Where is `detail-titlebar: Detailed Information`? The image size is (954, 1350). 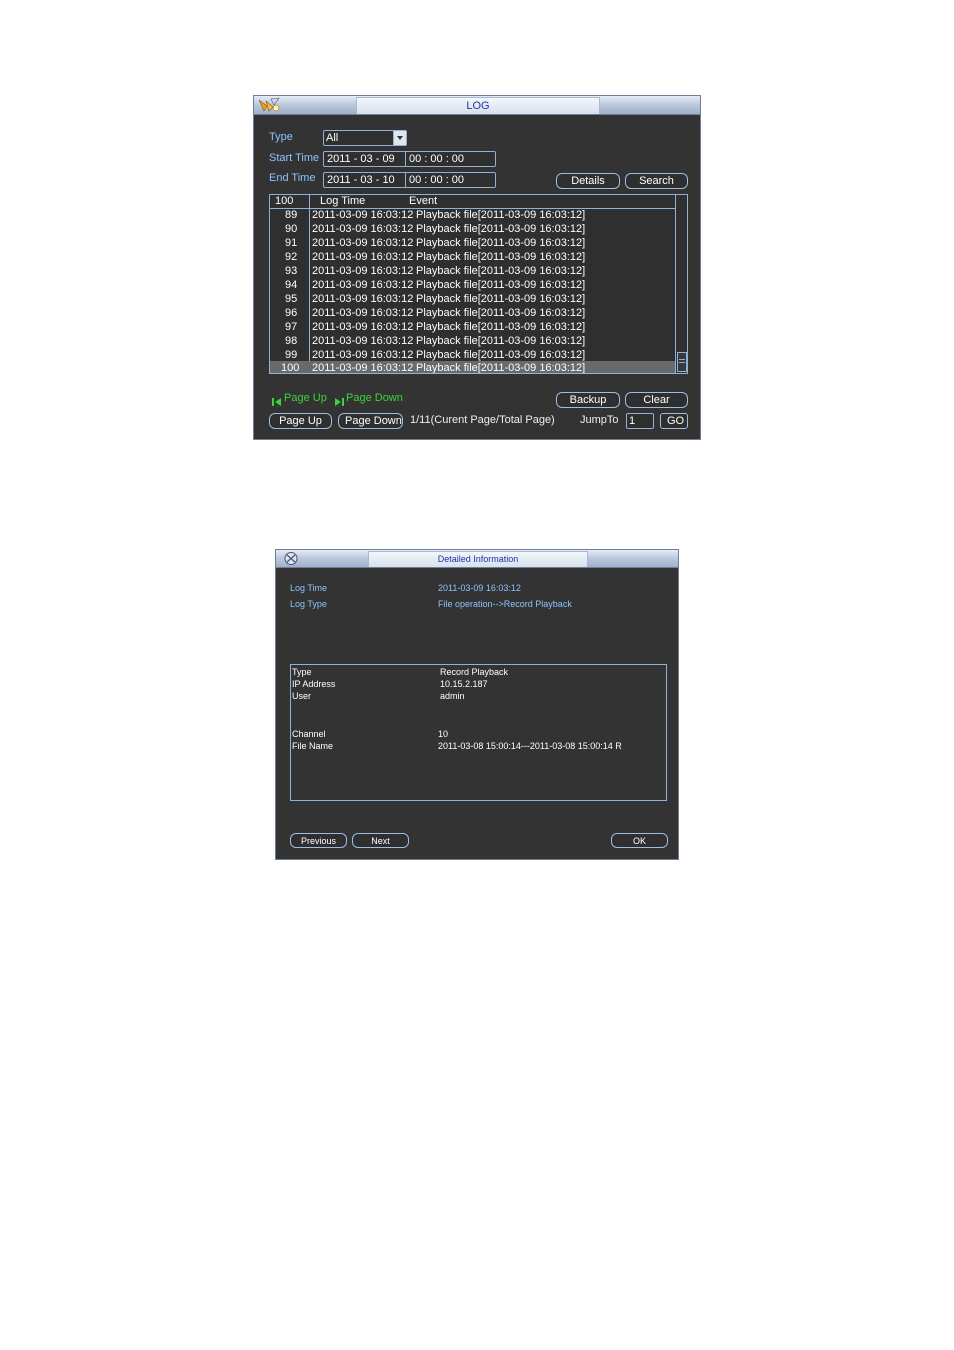
detail-titlebar: Detailed Information is located at coordinates (477, 559).